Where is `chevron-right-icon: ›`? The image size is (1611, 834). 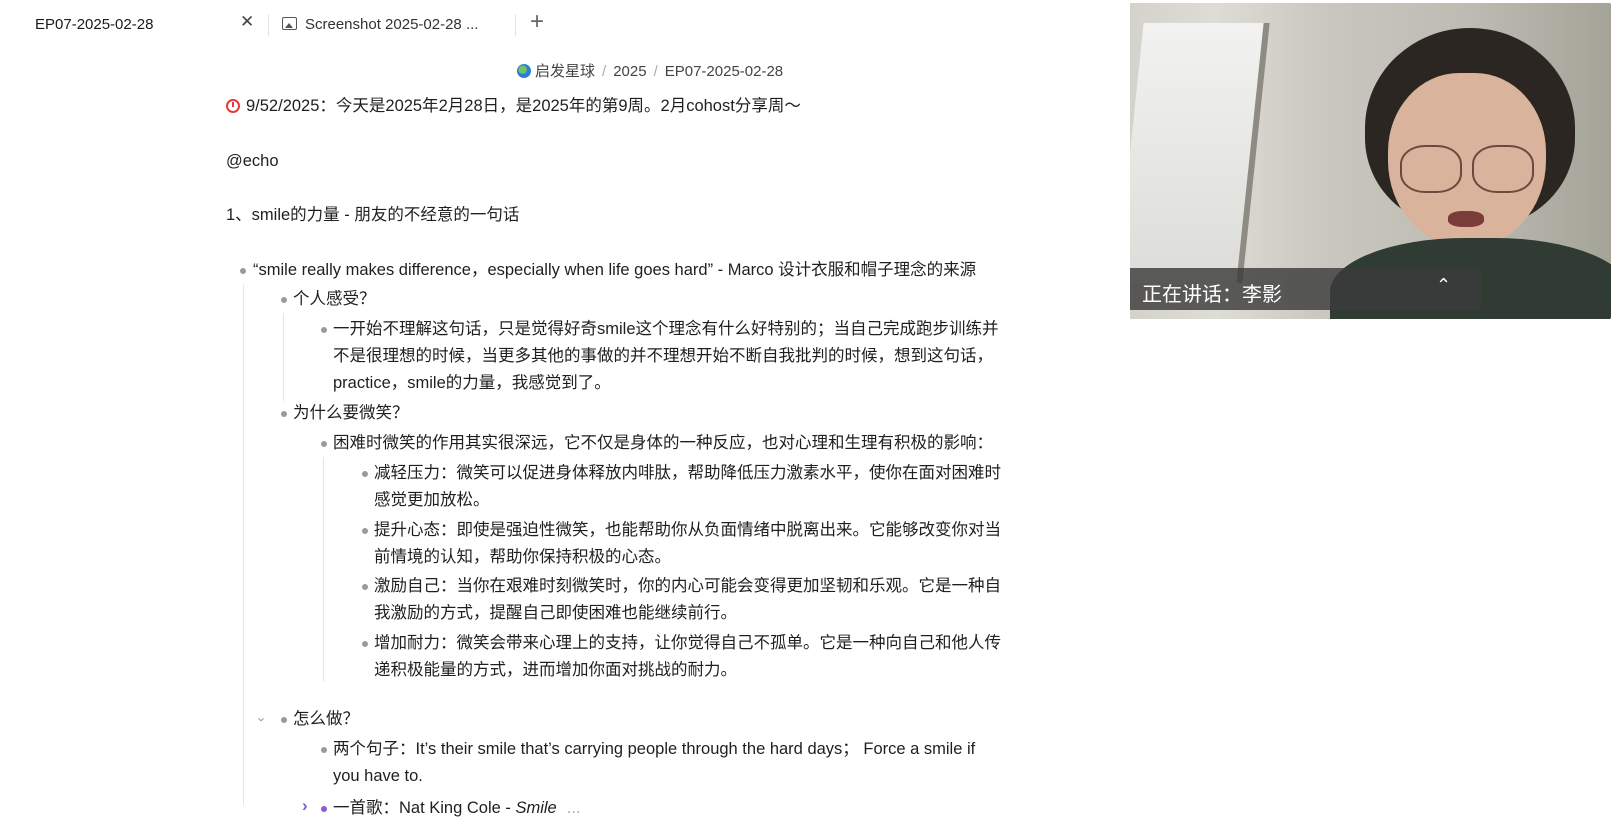
chevron-right-icon: › is located at coordinates (305, 806).